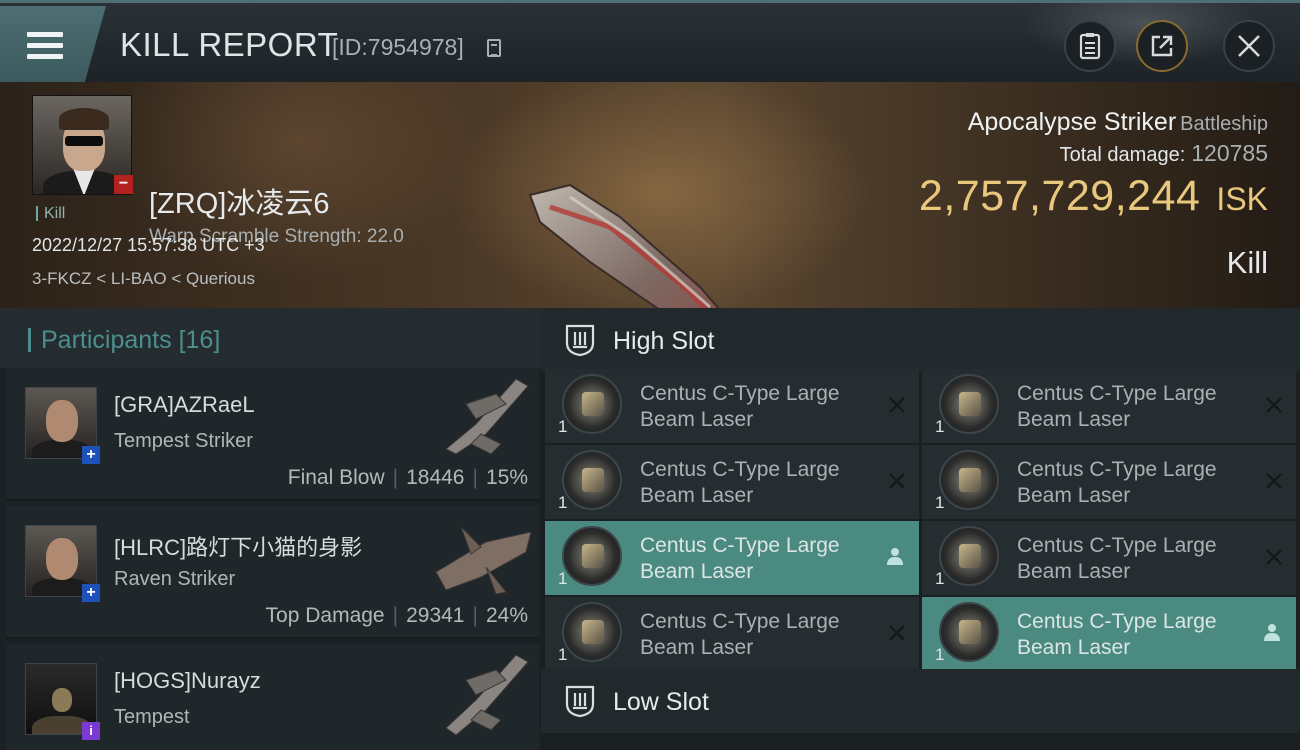 The height and width of the screenshot is (750, 1300). What do you see at coordinates (920, 340) in the screenshot?
I see `high-slot-header: High Slot` at bounding box center [920, 340].